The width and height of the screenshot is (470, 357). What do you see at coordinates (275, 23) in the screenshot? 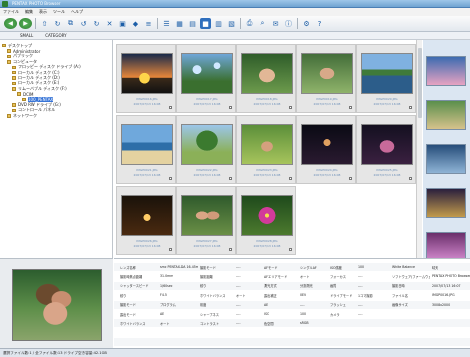
I see `email-icon: ✉` at bounding box center [275, 23].